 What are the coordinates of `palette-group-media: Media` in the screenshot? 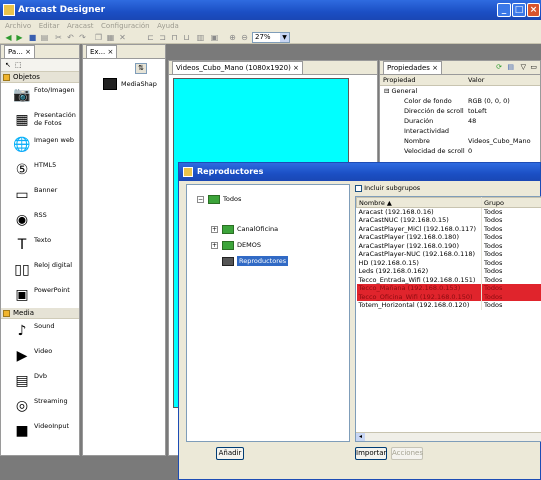 It's located at (40, 313).